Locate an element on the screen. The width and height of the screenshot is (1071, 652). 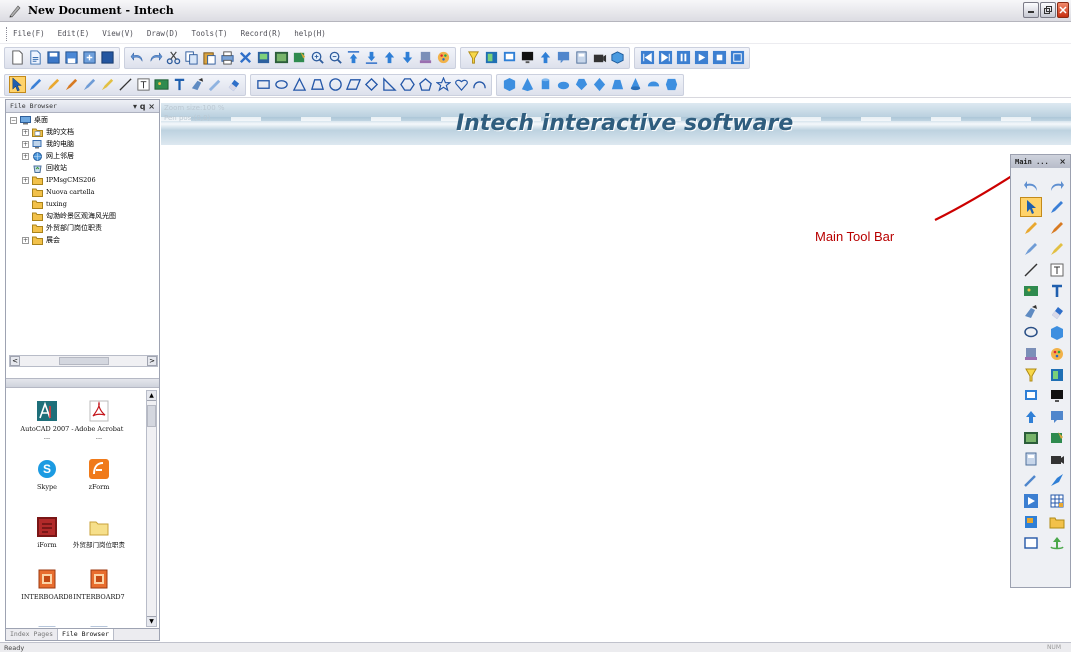
upload-button is located at coordinates (1031, 417).